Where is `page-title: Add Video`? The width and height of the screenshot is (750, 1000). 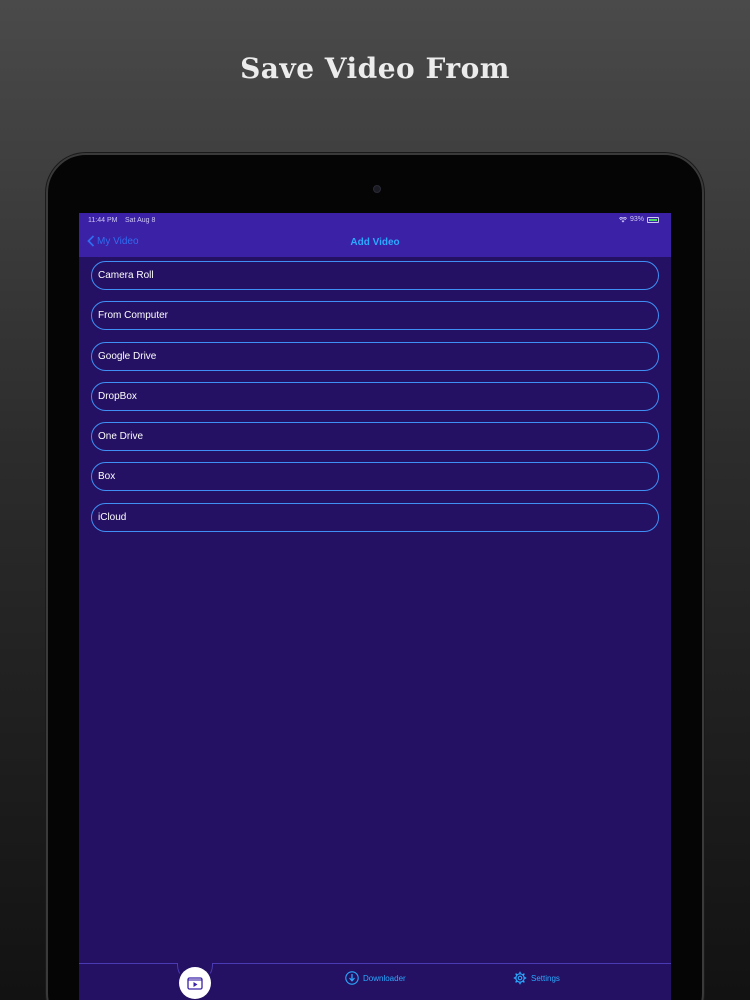
page-title: Add Video is located at coordinates (375, 242).